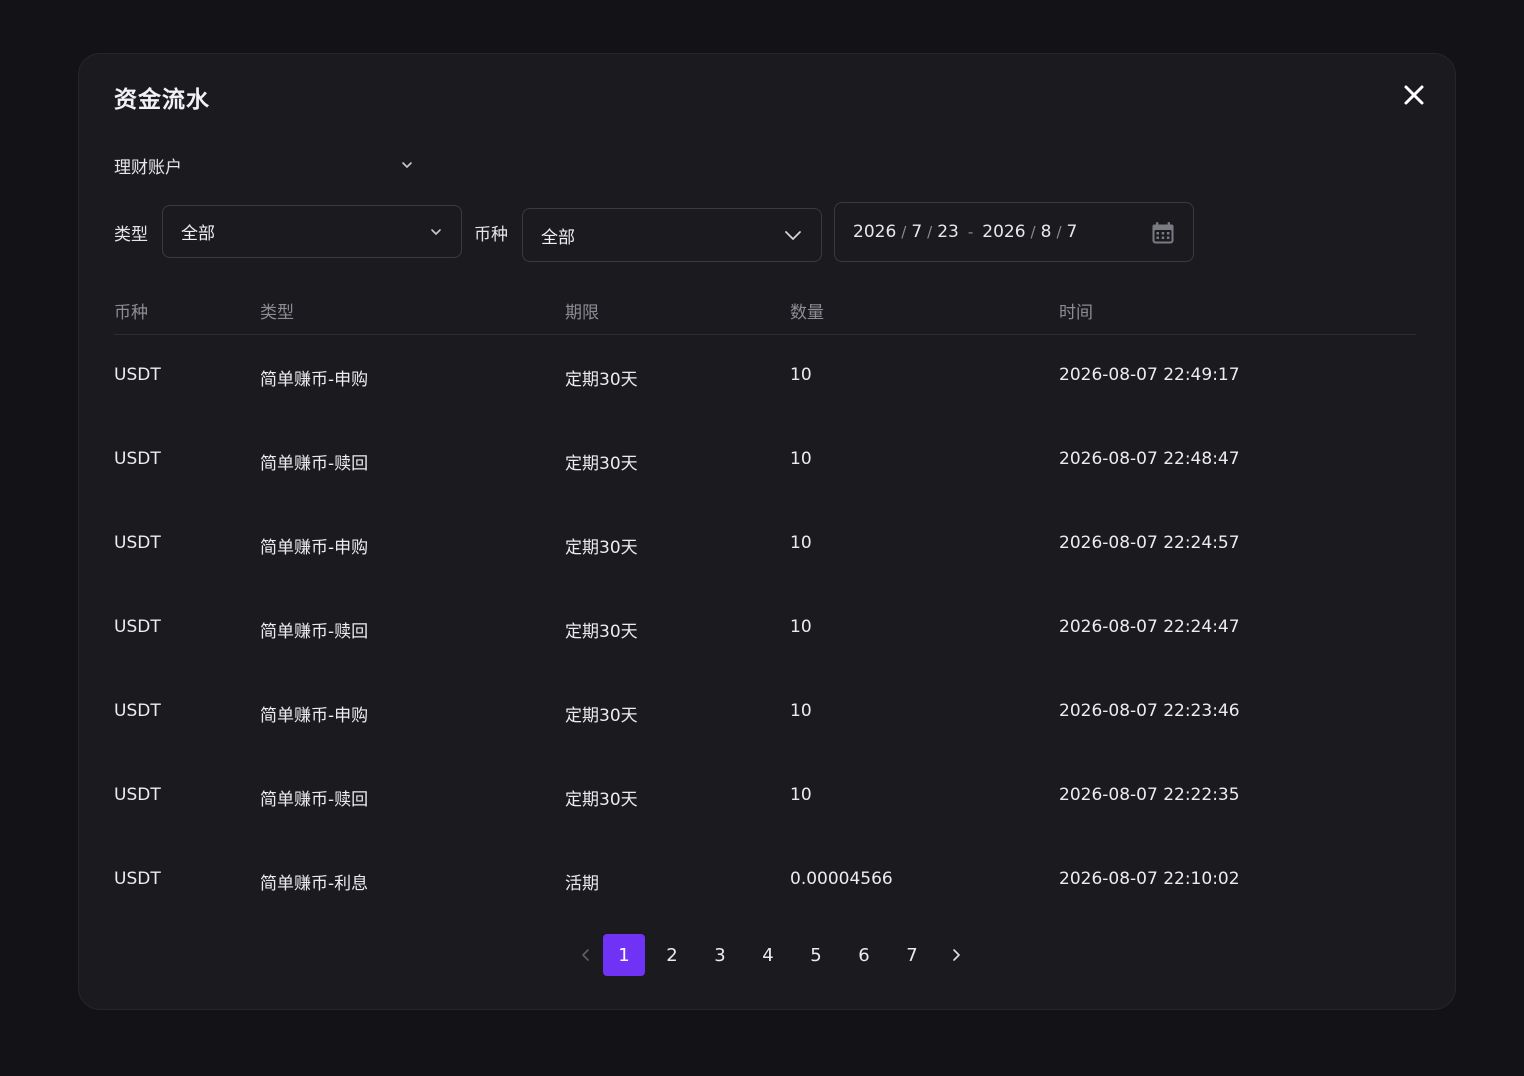 The image size is (1524, 1076). I want to click on header-term: 期限, so click(582, 313).